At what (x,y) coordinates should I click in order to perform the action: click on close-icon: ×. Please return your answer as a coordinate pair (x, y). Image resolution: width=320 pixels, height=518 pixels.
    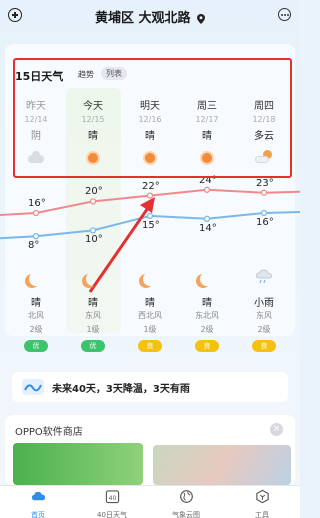
    Looking at the image, I should click on (276, 429).